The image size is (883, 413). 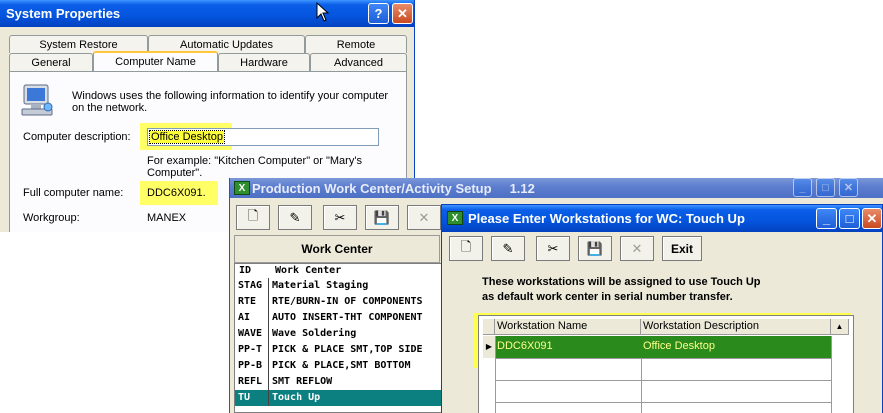 I want to click on row-id: RTE, so click(x=247, y=301).